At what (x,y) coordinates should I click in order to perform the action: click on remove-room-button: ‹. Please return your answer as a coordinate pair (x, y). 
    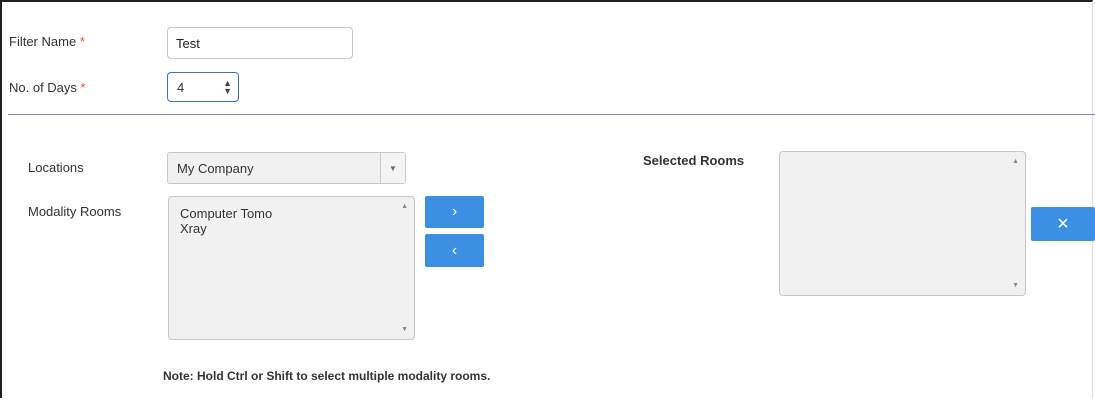
    Looking at the image, I should click on (454, 250).